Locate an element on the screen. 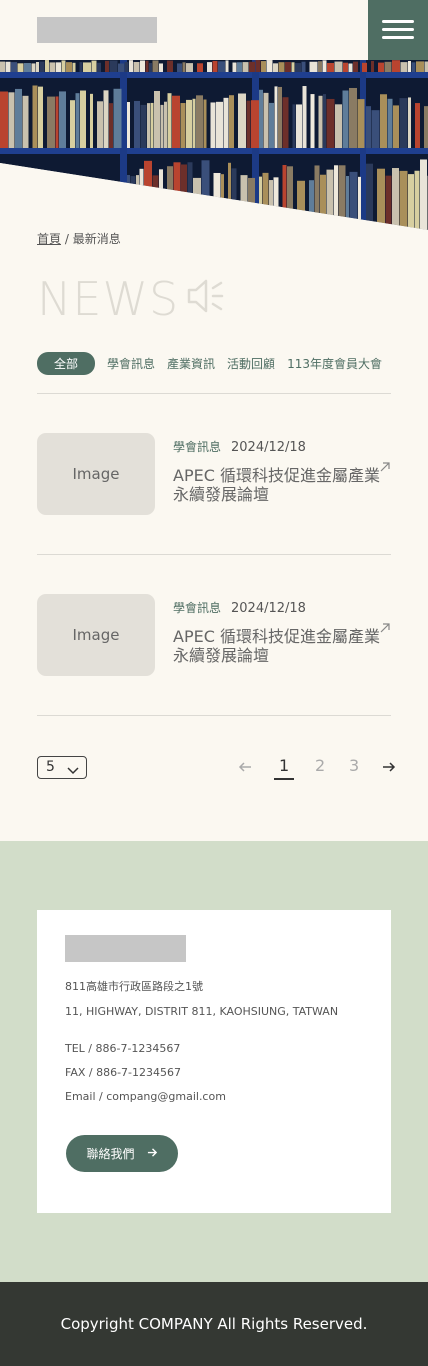  page-title: NEWS is located at coordinates (108, 299).